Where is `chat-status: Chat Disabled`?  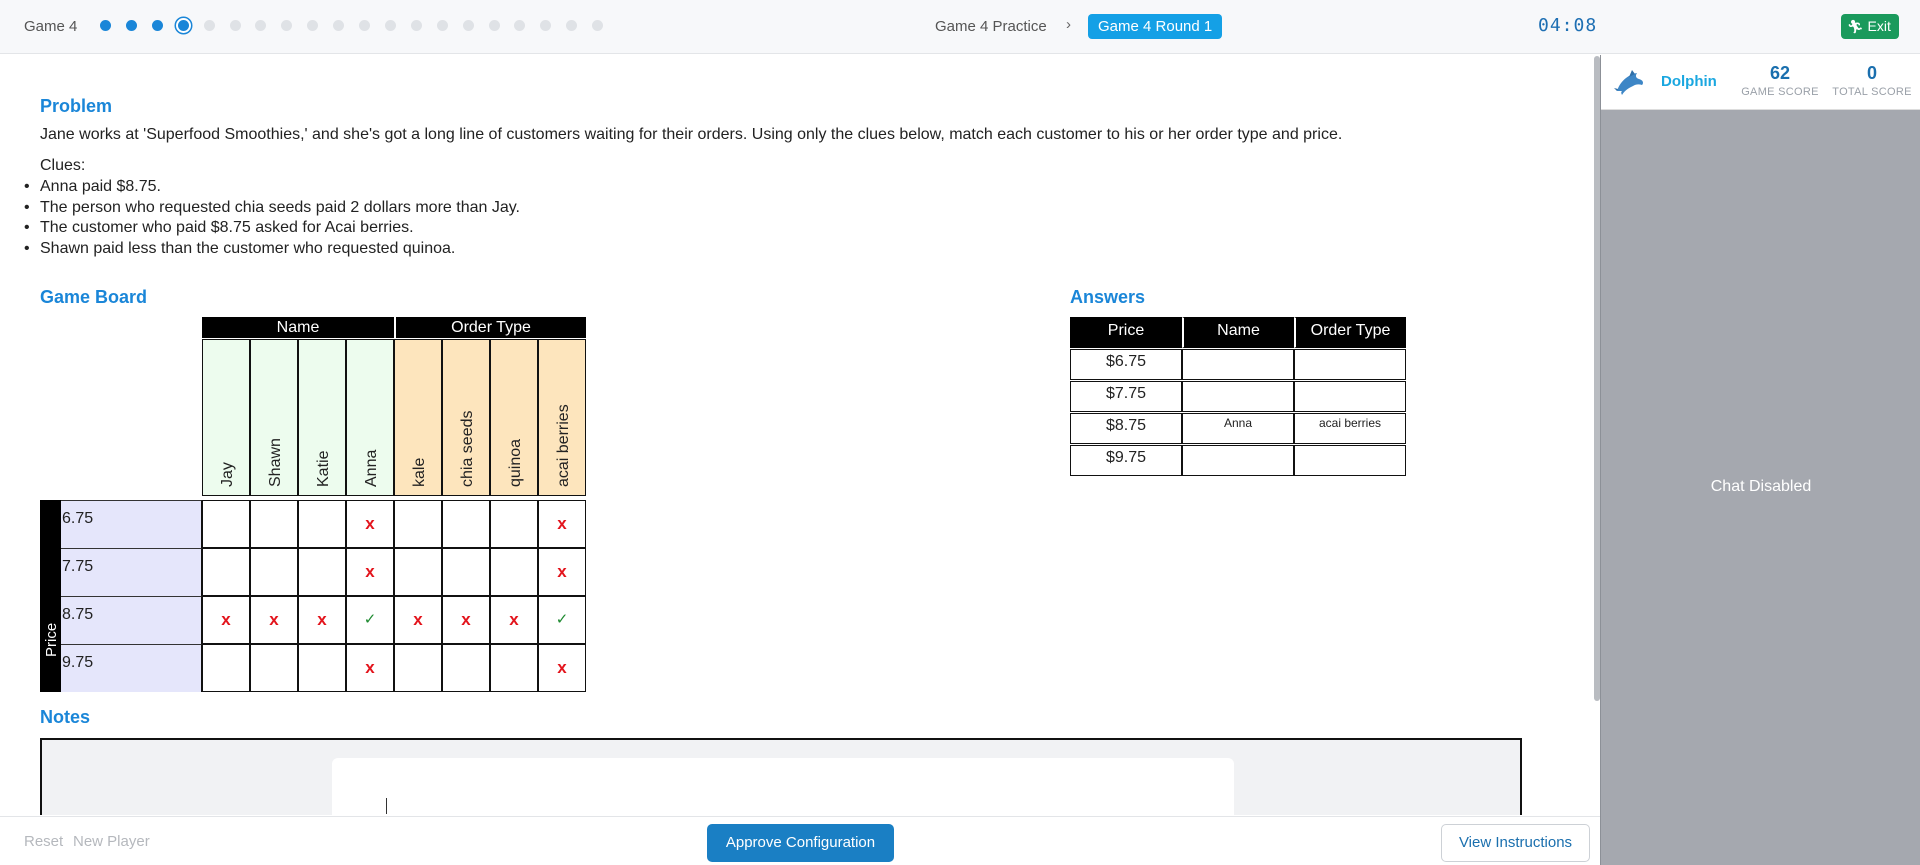
chat-status: Chat Disabled is located at coordinates (1761, 486).